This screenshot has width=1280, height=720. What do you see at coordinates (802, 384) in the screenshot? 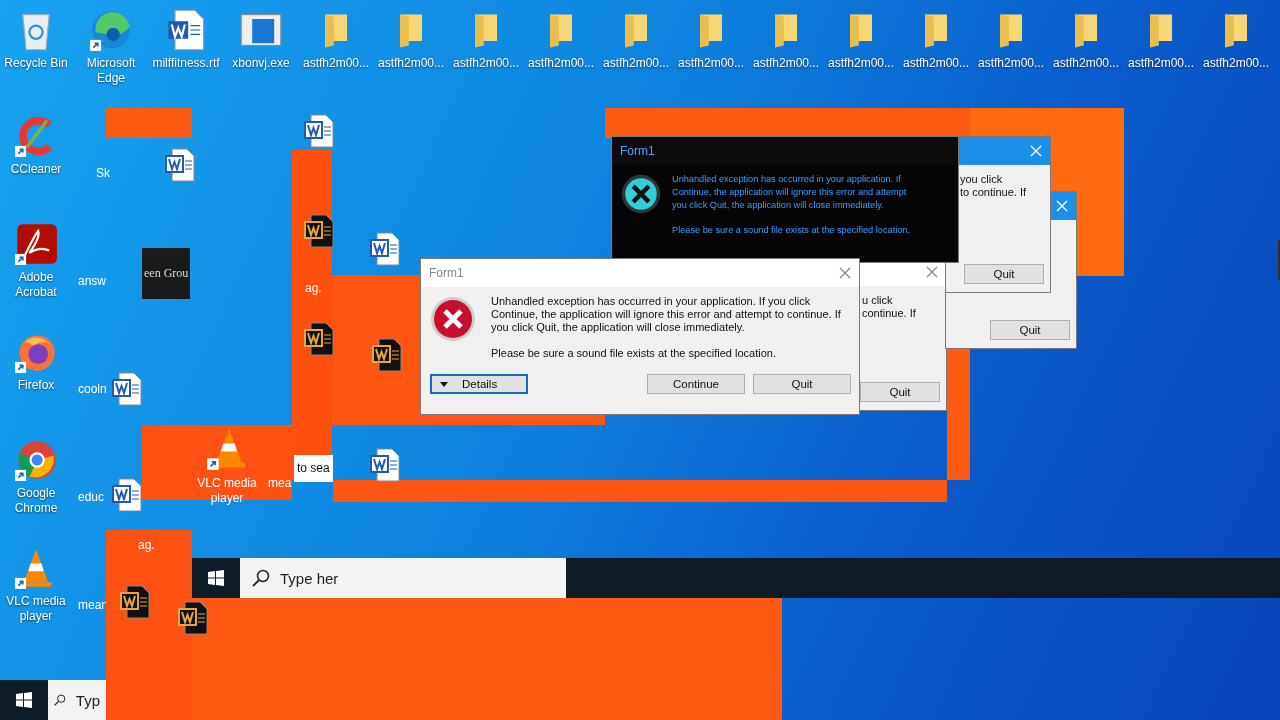
I see `dialog-button: Quit` at bounding box center [802, 384].